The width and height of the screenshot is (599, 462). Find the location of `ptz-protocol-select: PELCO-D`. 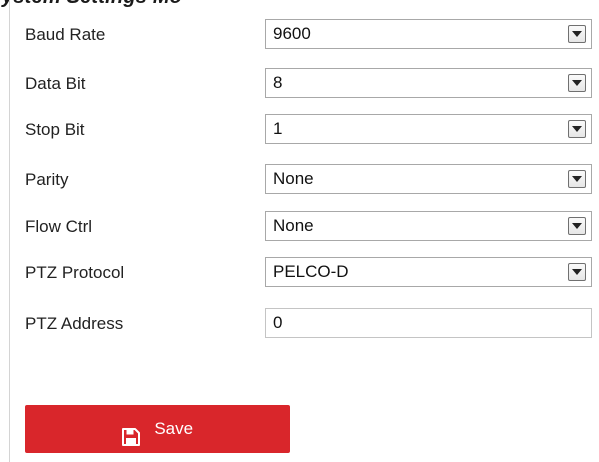

ptz-protocol-select: PELCO-D is located at coordinates (428, 272).